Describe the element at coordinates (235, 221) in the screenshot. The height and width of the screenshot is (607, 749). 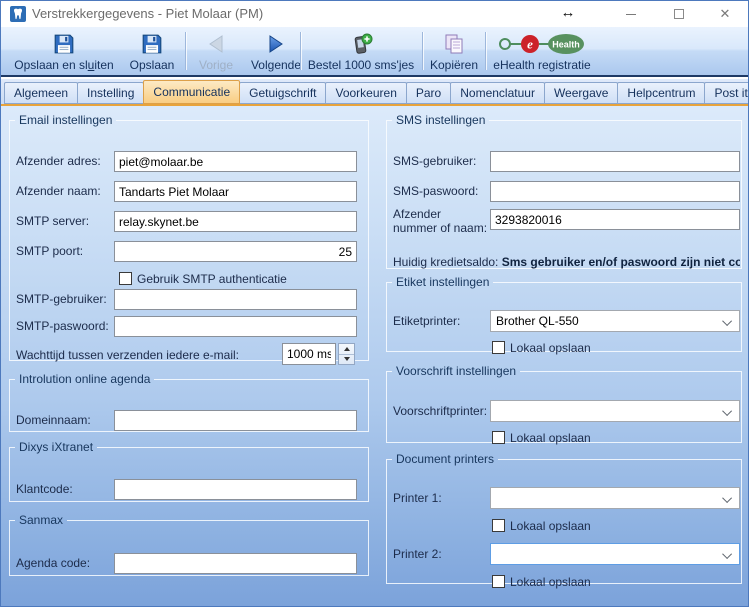
I see `smtp-server-field` at that location.